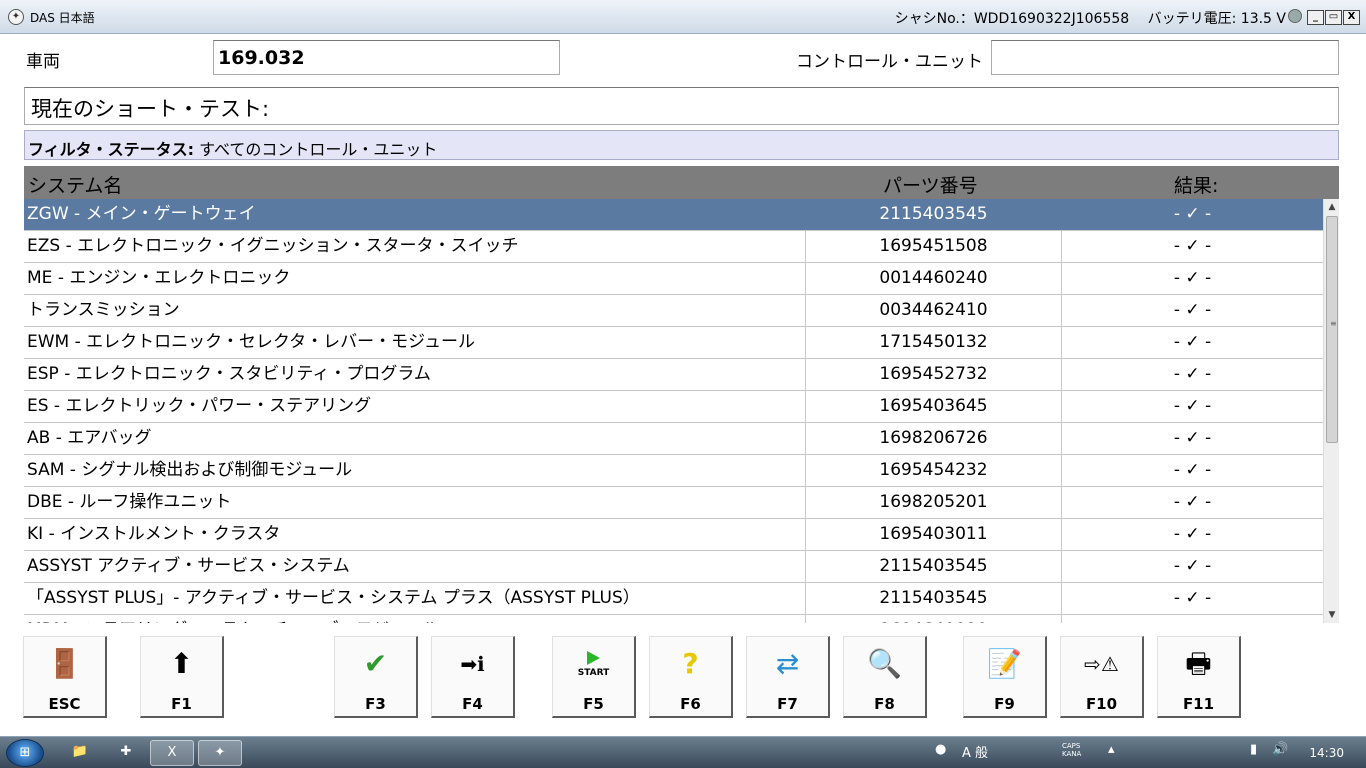  What do you see at coordinates (1199, 677) in the screenshot?
I see `f11-button: 🖶 F11` at bounding box center [1199, 677].